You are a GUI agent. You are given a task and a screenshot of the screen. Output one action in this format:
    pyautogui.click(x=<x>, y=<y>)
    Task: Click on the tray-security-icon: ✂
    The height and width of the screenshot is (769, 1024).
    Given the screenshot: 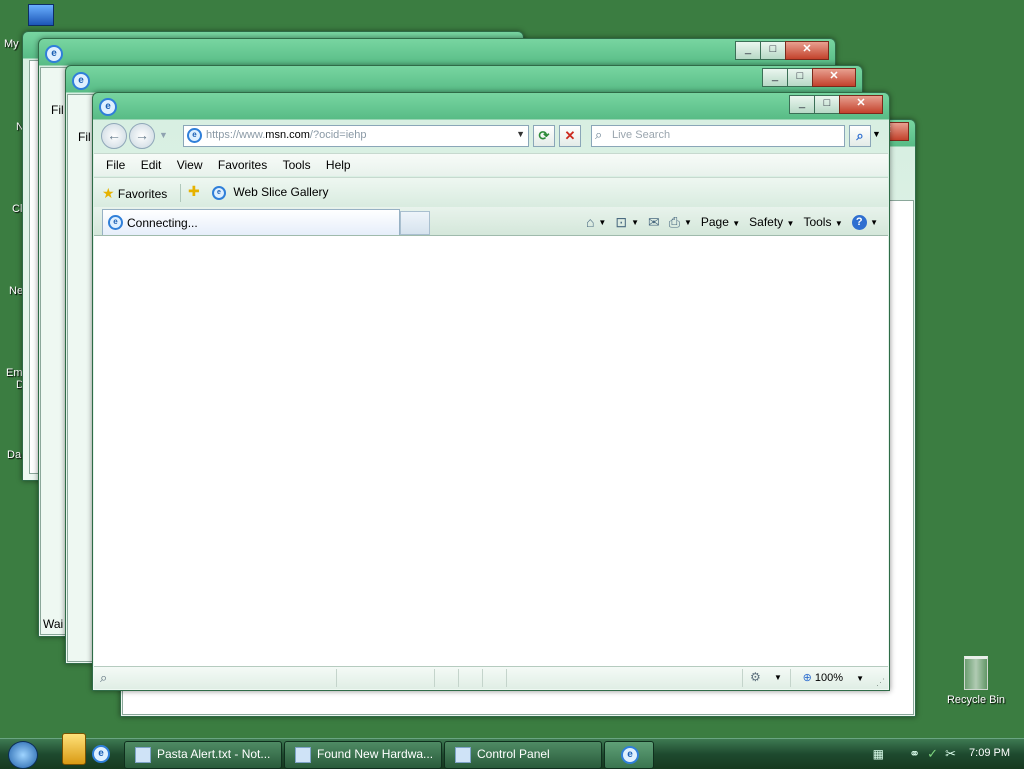 What is the action you would take?
    pyautogui.click(x=950, y=754)
    